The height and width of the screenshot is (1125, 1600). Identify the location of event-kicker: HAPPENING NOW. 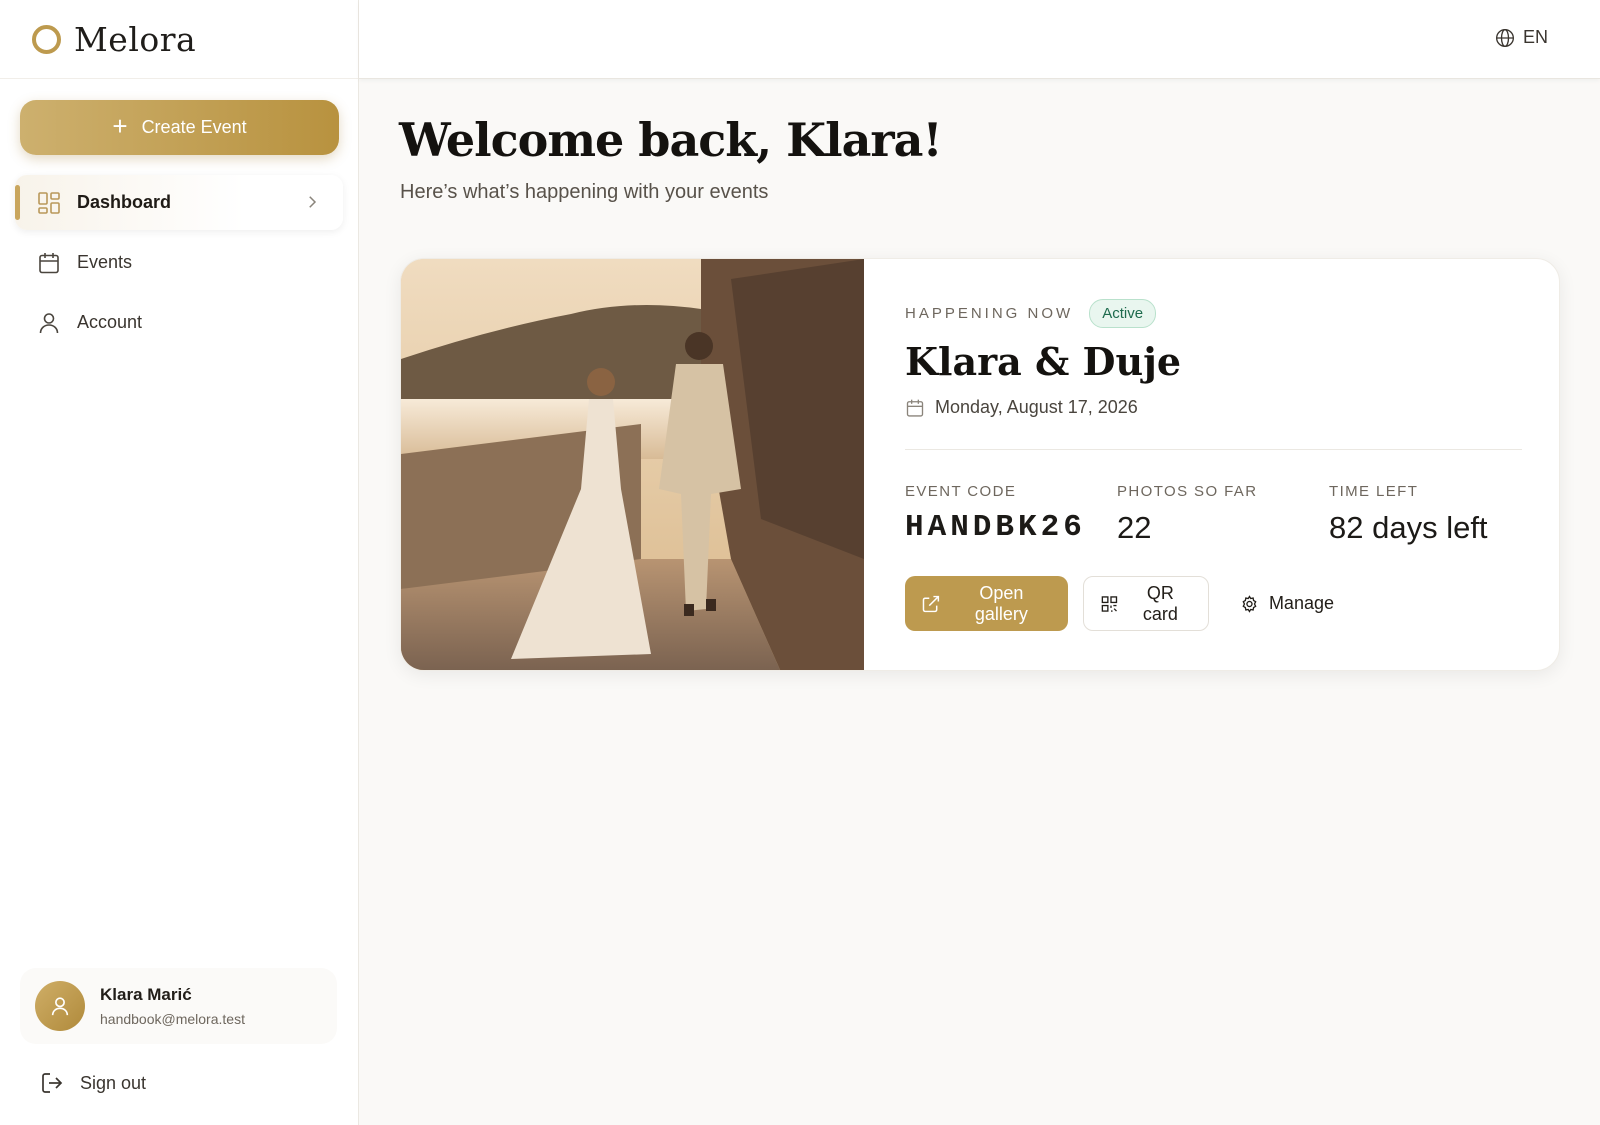
(989, 313).